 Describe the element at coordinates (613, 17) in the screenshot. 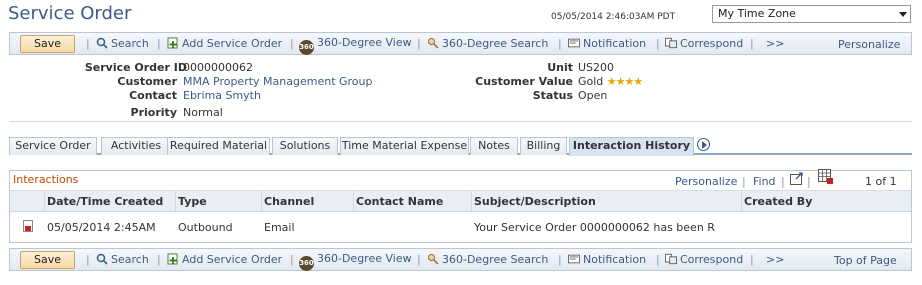

I see `current-datetime: 05/05/2014 2:46:03AM PDT` at that location.